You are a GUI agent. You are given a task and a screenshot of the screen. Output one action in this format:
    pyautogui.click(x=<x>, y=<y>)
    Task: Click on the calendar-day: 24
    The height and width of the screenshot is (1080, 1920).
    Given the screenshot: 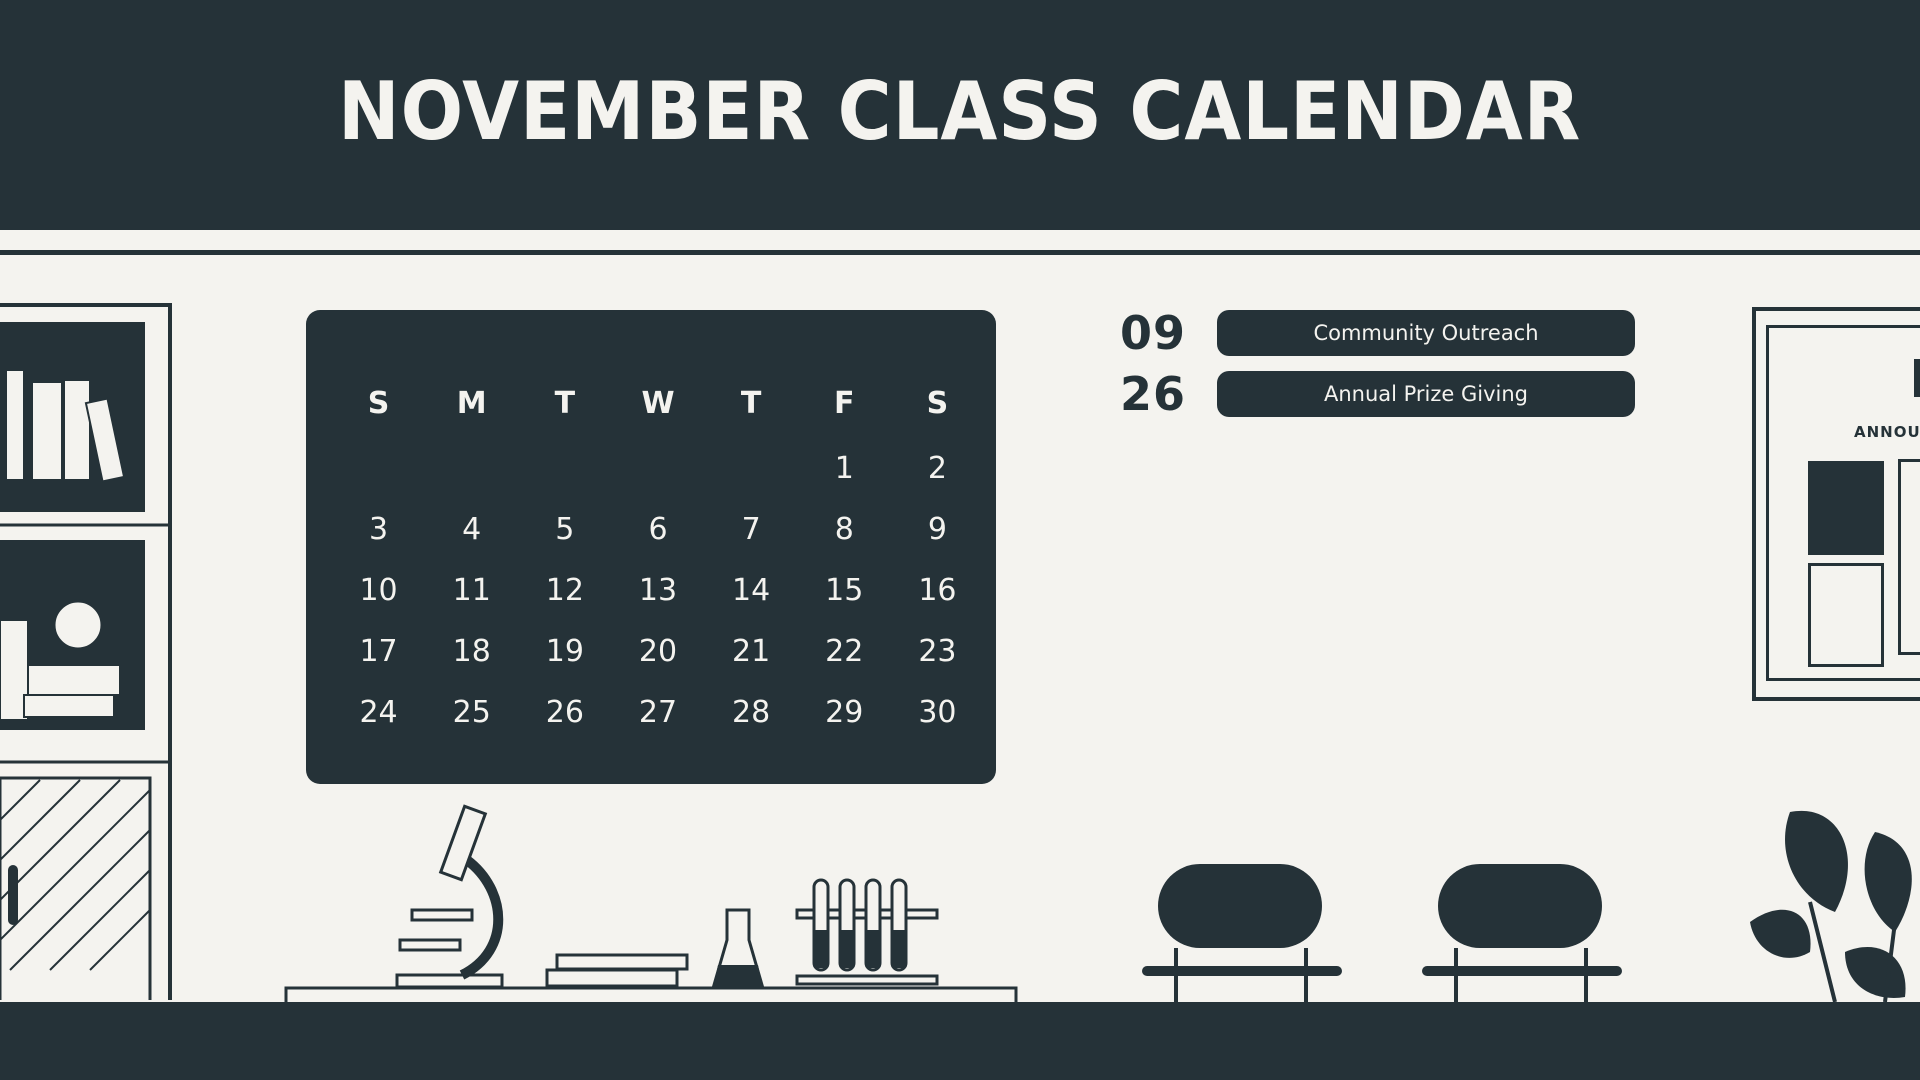 What is the action you would take?
    pyautogui.click(x=378, y=712)
    